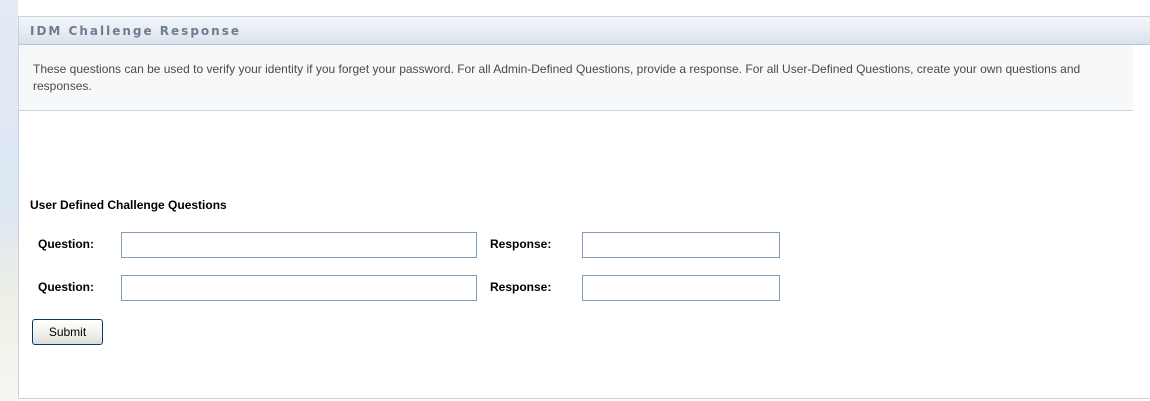 This screenshot has width=1150, height=401. Describe the element at coordinates (128, 205) in the screenshot. I see `section-title-user-defined: User Defined Challenge Questions` at that location.